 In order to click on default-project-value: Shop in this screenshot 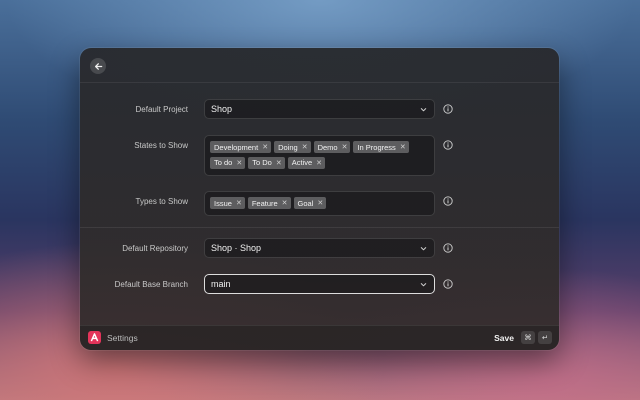, I will do `click(222, 109)`.